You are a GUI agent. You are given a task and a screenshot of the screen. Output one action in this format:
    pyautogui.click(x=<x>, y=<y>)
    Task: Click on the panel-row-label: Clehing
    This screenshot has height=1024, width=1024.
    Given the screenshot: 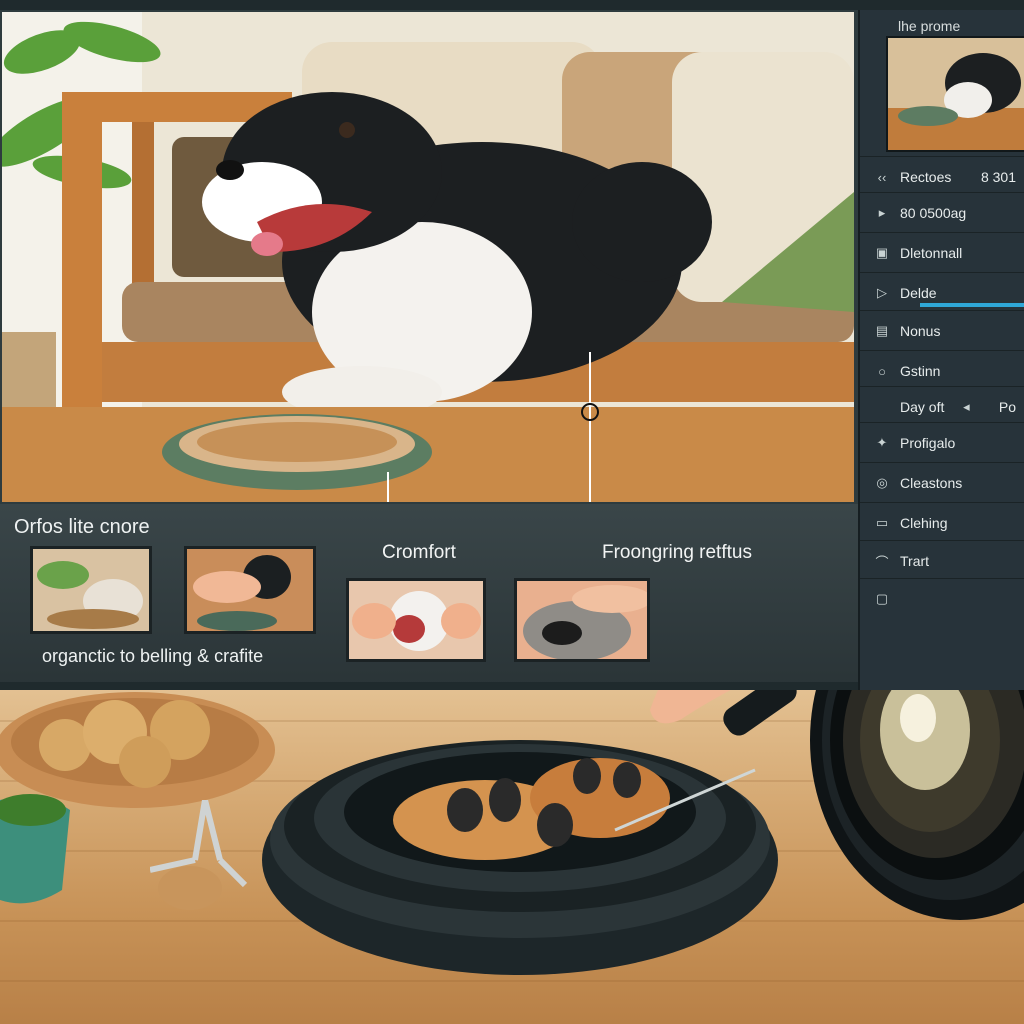 What is the action you would take?
    pyautogui.click(x=924, y=523)
    